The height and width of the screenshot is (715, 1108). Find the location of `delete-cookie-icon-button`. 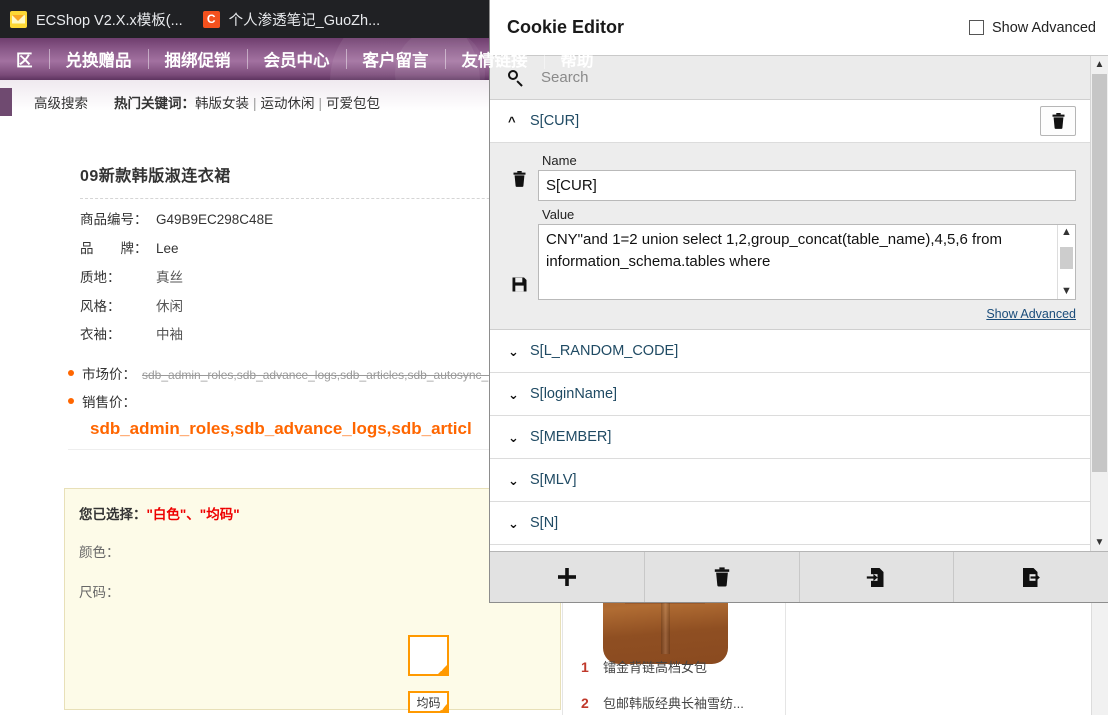

delete-cookie-icon-button is located at coordinates (519, 180).